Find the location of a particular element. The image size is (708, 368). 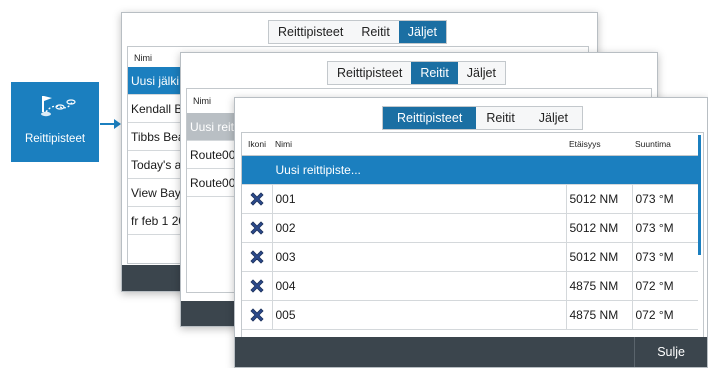

waypoint-name: 004 is located at coordinates (418, 286).